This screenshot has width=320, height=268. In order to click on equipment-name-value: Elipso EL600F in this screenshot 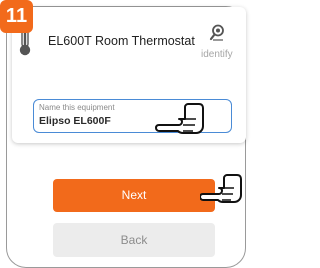, I will do `click(75, 121)`.